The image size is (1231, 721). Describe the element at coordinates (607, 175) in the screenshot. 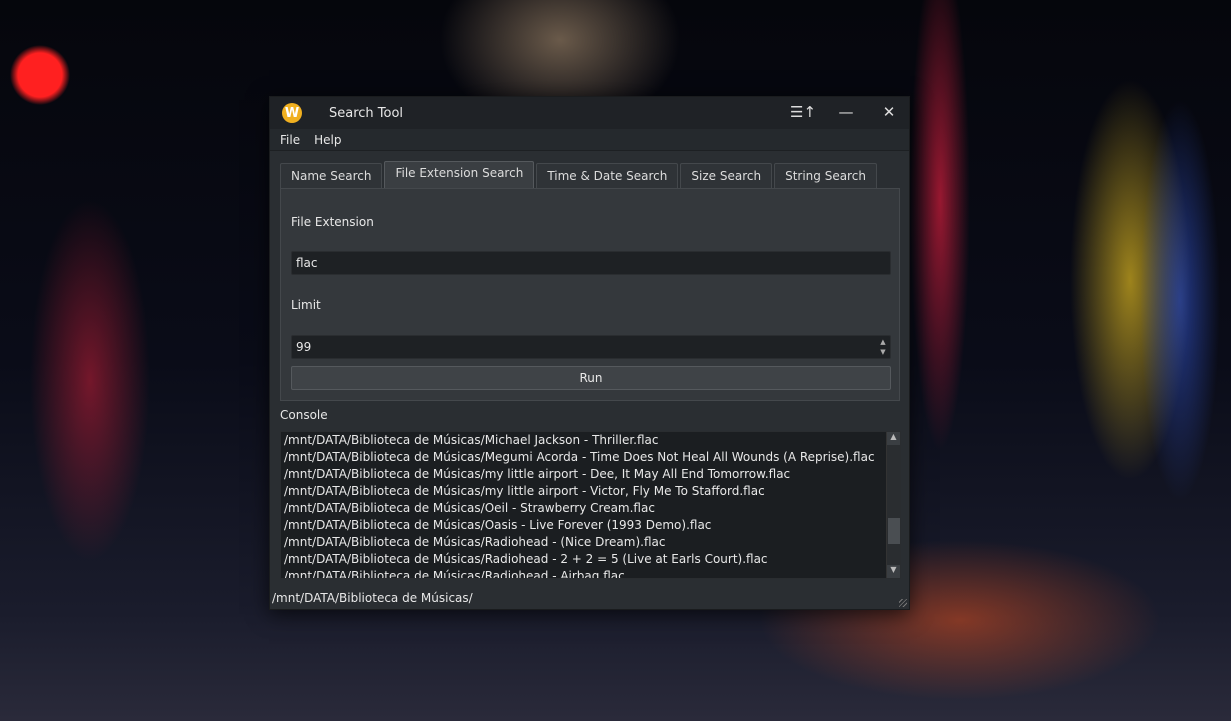

I see `tab-time-date-search: Time & Date Search` at that location.